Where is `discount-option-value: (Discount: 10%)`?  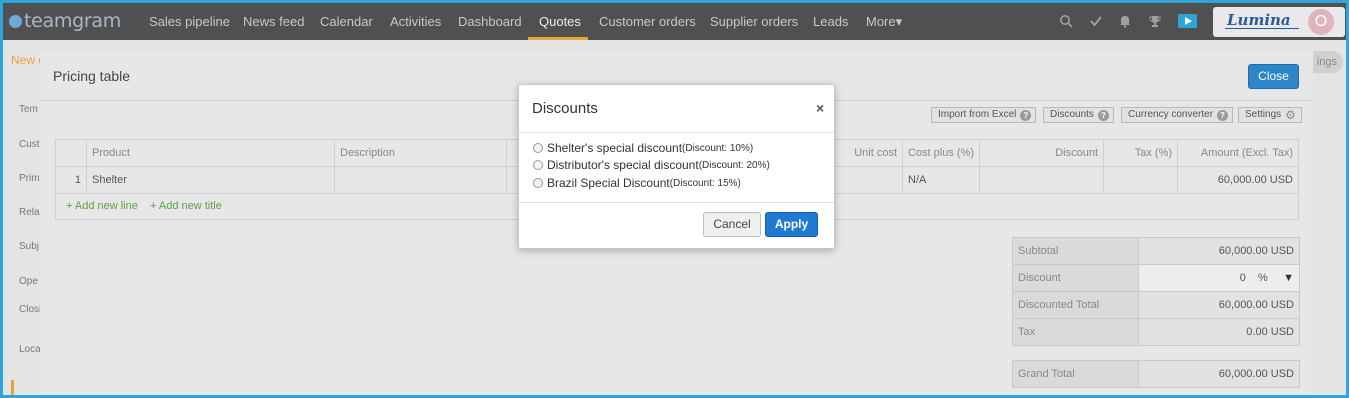 discount-option-value: (Discount: 10%) is located at coordinates (718, 148).